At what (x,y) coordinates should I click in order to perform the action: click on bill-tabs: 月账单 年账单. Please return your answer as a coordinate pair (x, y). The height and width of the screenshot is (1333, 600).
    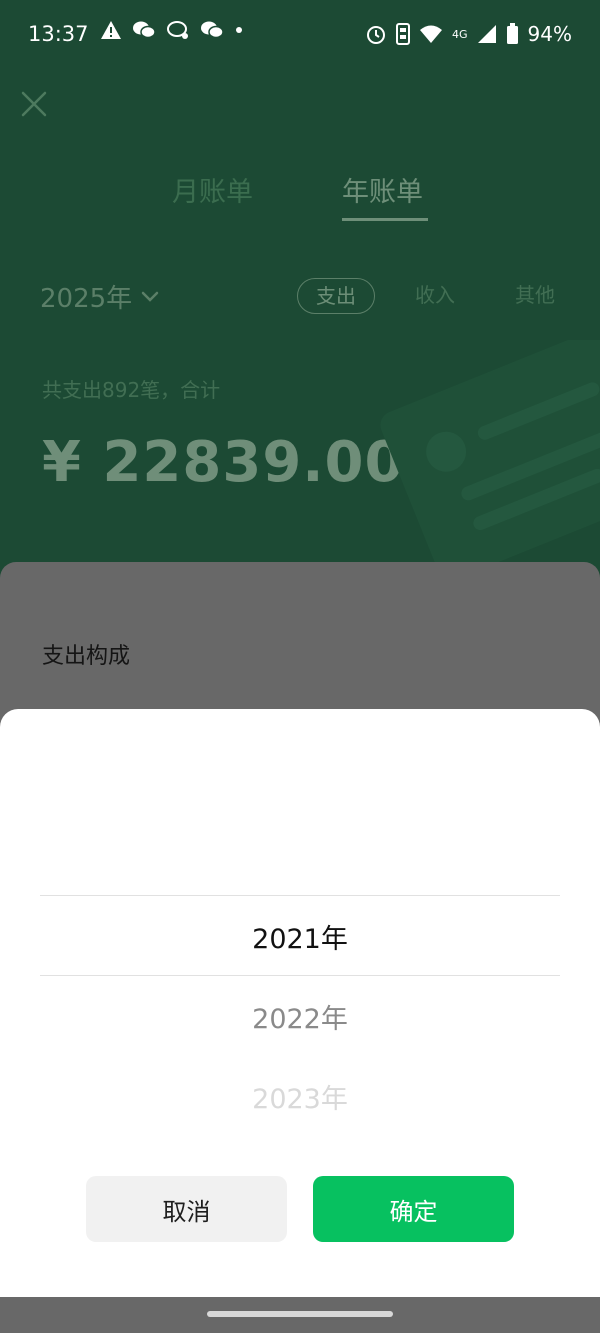
    Looking at the image, I should click on (300, 200).